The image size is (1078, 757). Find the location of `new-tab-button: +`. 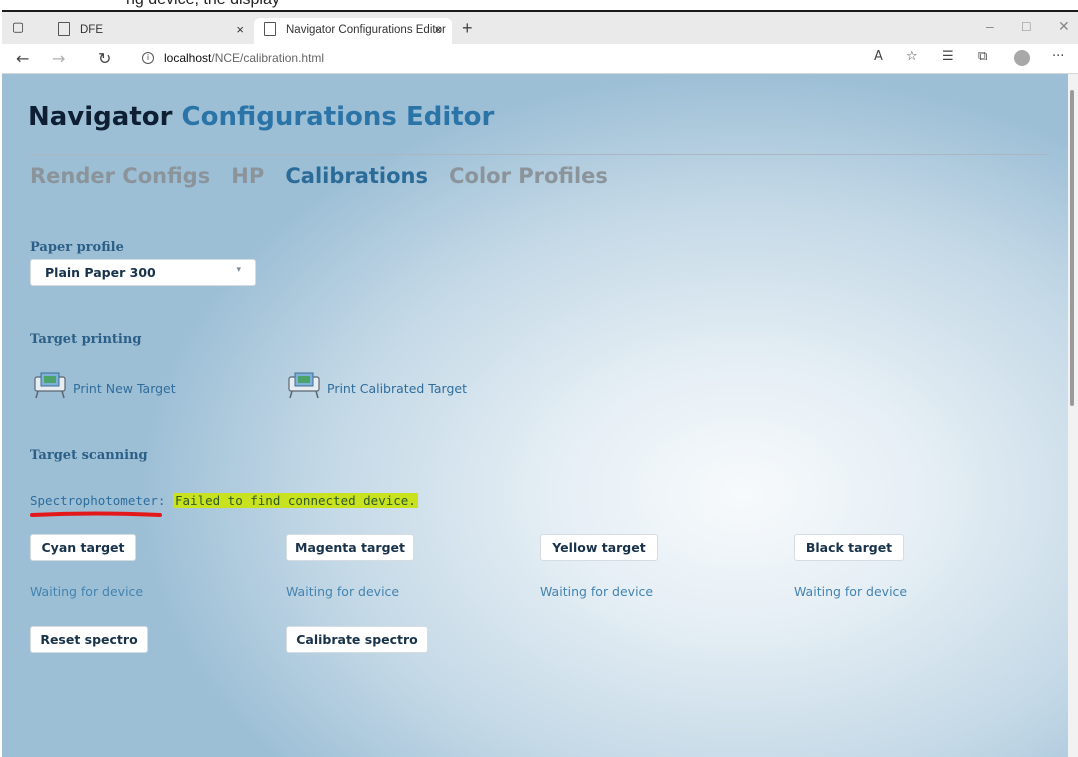

new-tab-button: + is located at coordinates (467, 28).